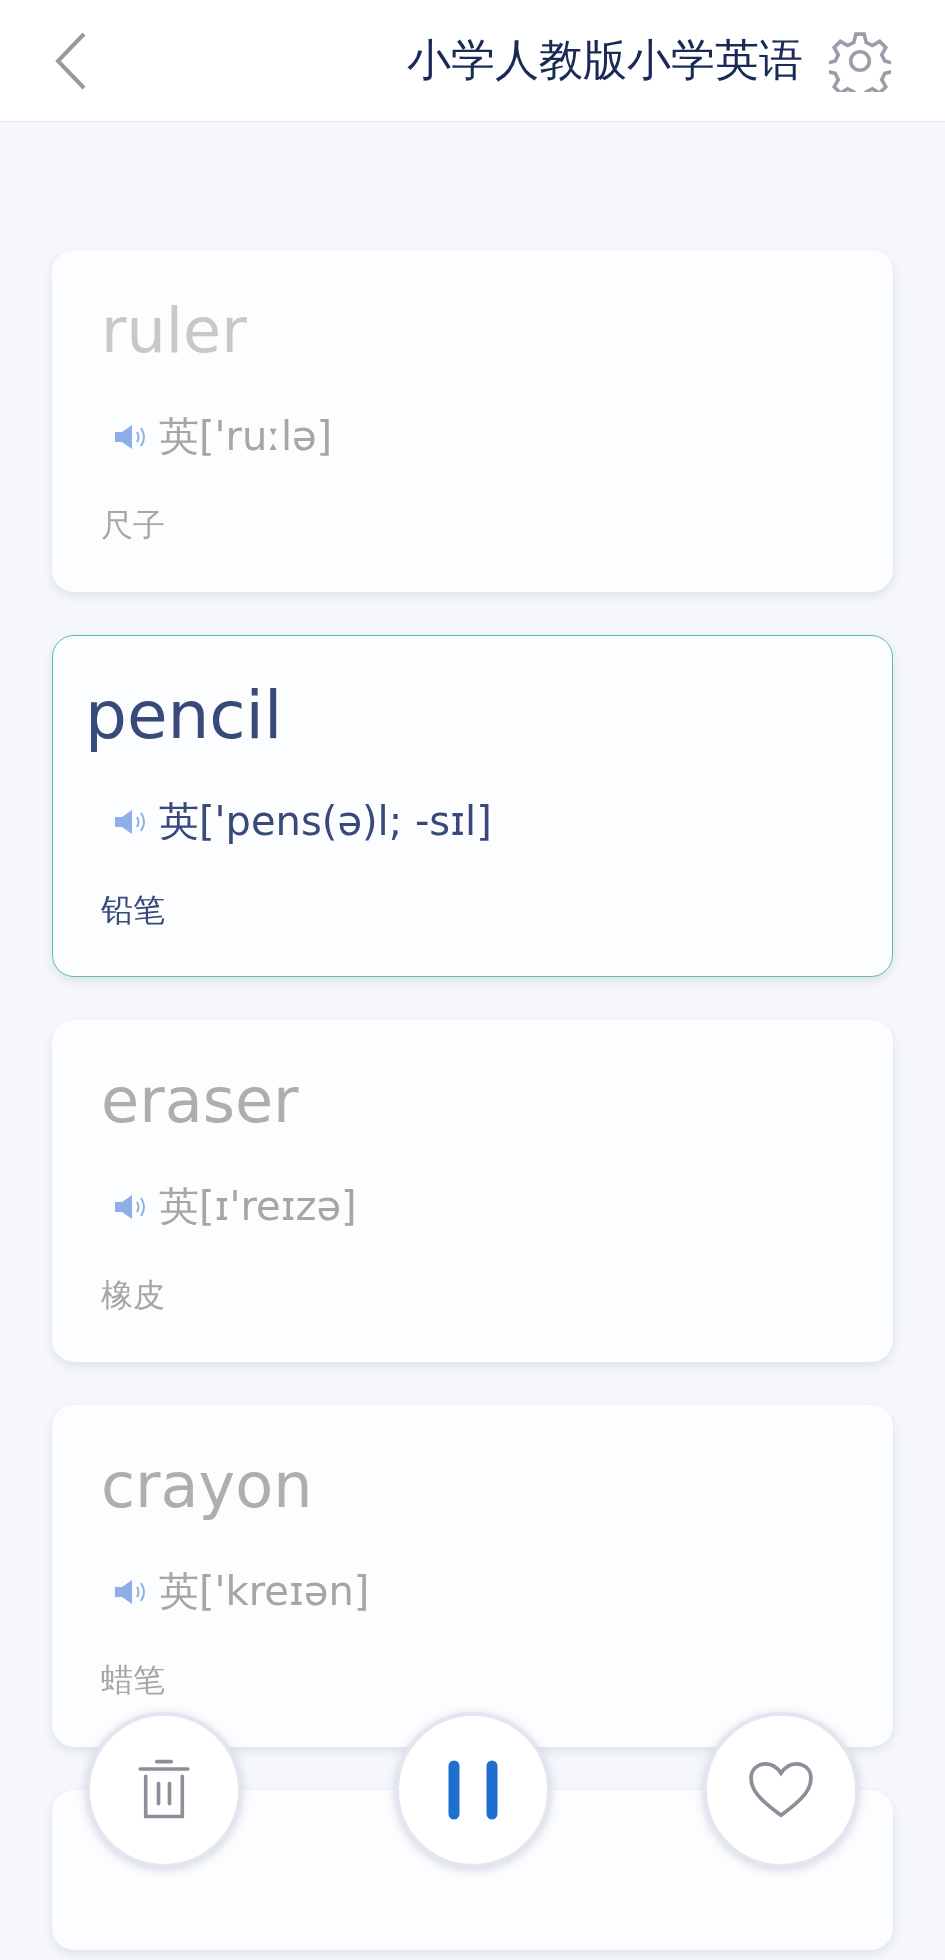 The height and width of the screenshot is (1960, 945). What do you see at coordinates (200, 1101) in the screenshot?
I see `word-text: eraser` at bounding box center [200, 1101].